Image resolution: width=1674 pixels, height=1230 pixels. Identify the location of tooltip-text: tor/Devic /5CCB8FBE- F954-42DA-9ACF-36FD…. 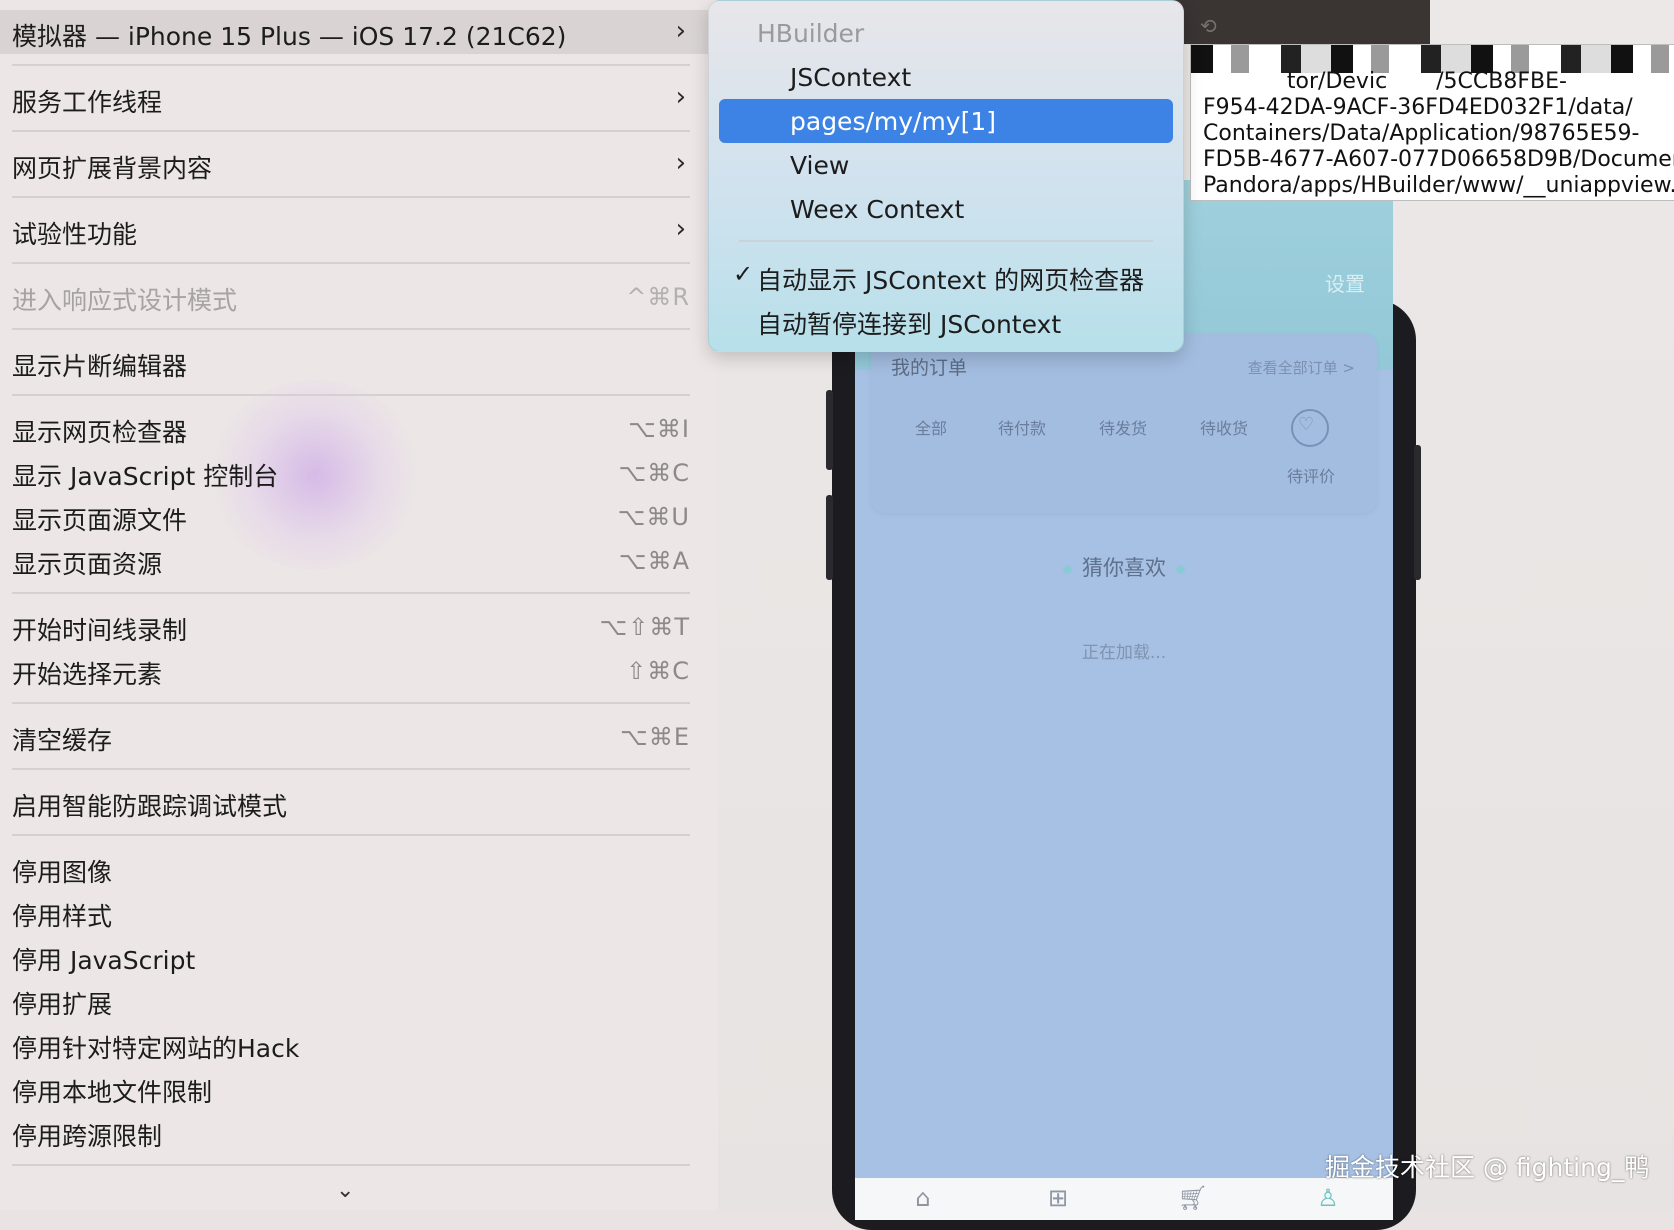
(1438, 133).